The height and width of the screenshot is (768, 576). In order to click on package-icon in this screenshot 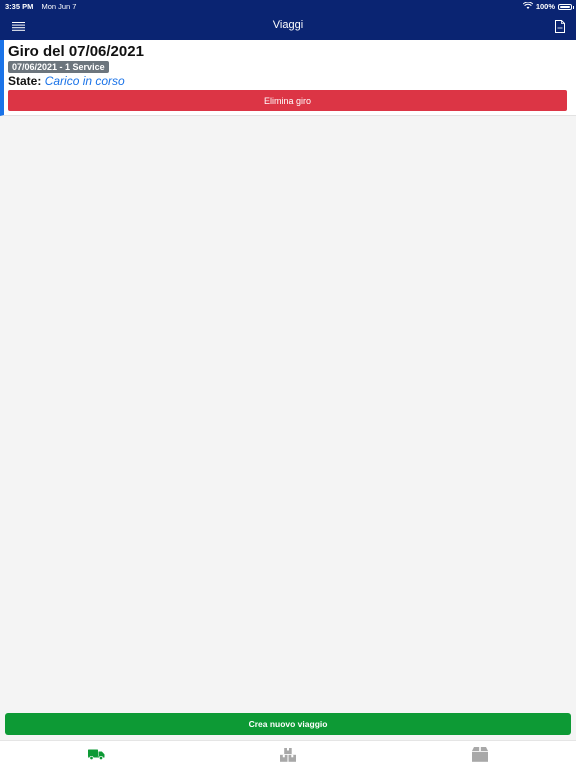, I will do `click(480, 754)`.